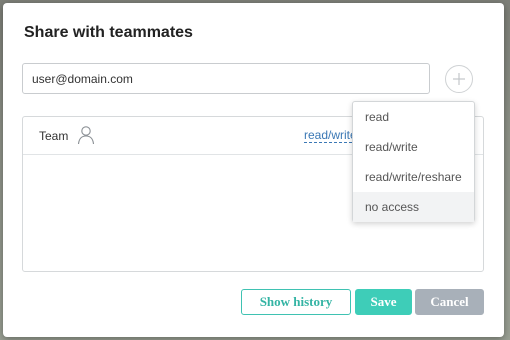 The image size is (510, 340). Describe the element at coordinates (108, 32) in the screenshot. I see `dialog-title: Share with teammates` at that location.